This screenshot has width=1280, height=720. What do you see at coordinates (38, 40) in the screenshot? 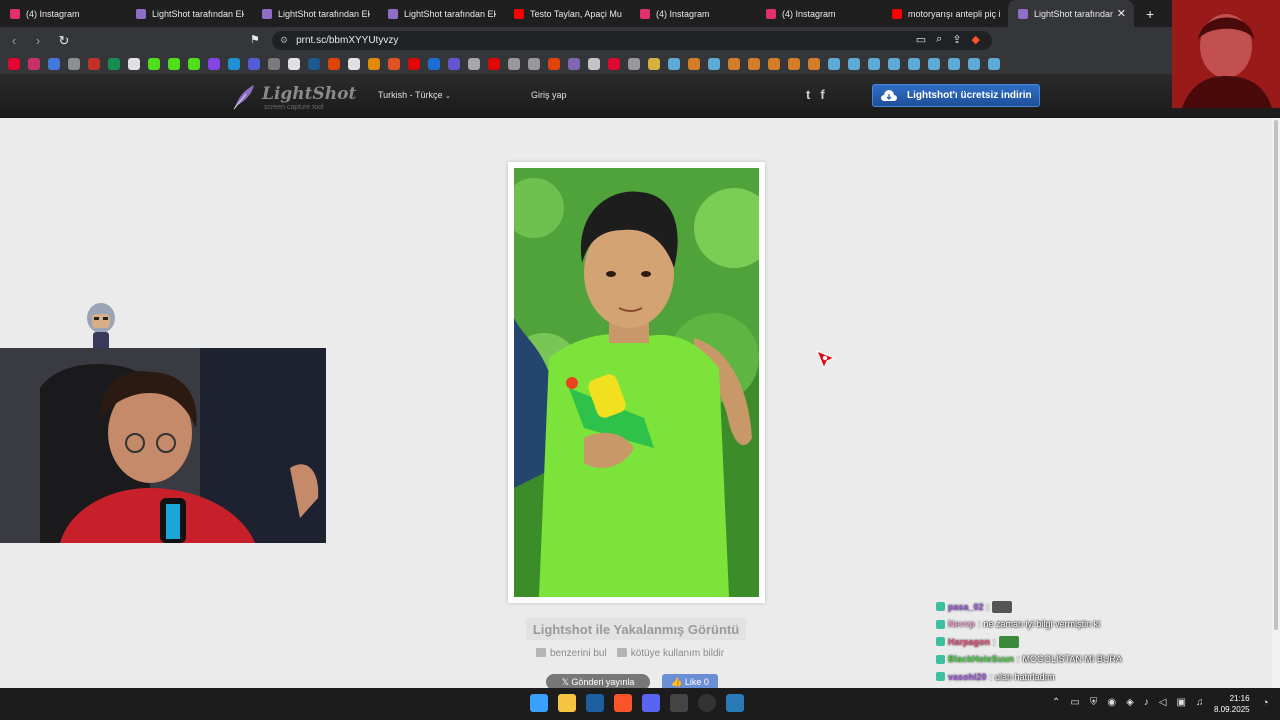
I see `forward-button: ›` at bounding box center [38, 40].